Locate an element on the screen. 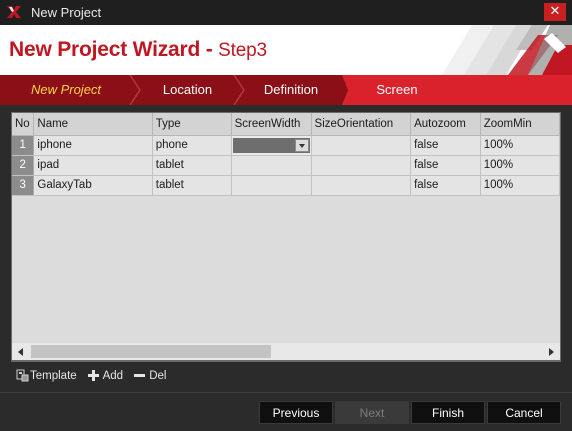  wizard-steps: New Project Location Definition Screen is located at coordinates (286, 90).